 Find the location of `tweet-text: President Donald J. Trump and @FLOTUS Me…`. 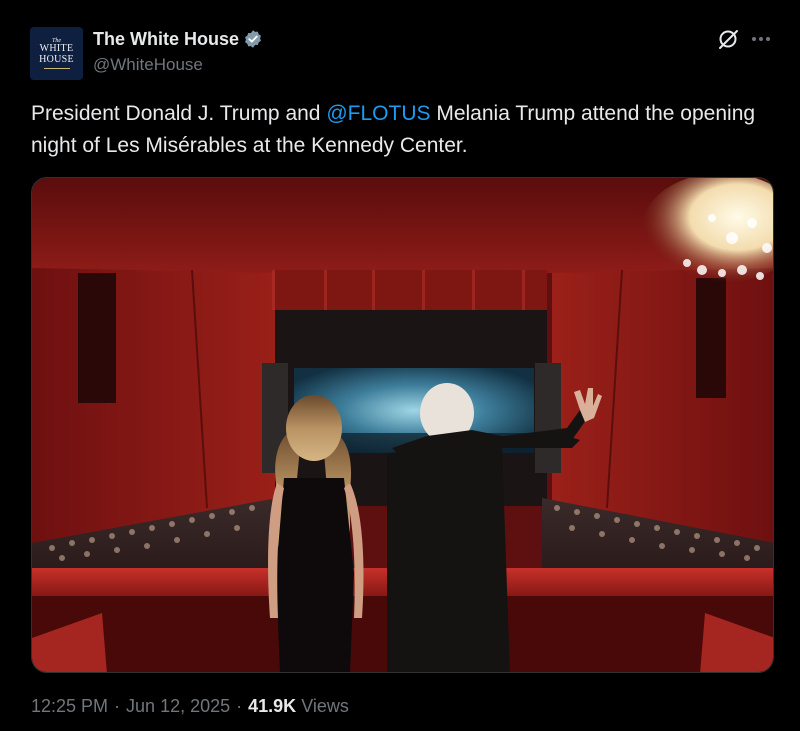

tweet-text: President Donald J. Trump and @FLOTUS Me… is located at coordinates (401, 130).